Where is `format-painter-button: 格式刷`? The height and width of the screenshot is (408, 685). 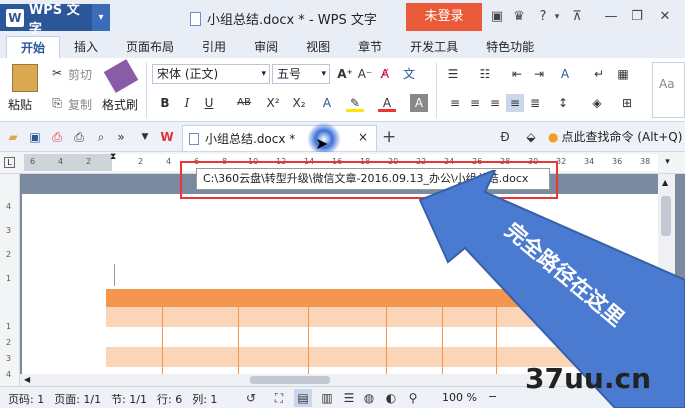
format-painter-button: 格式刷 is located at coordinates (120, 104).